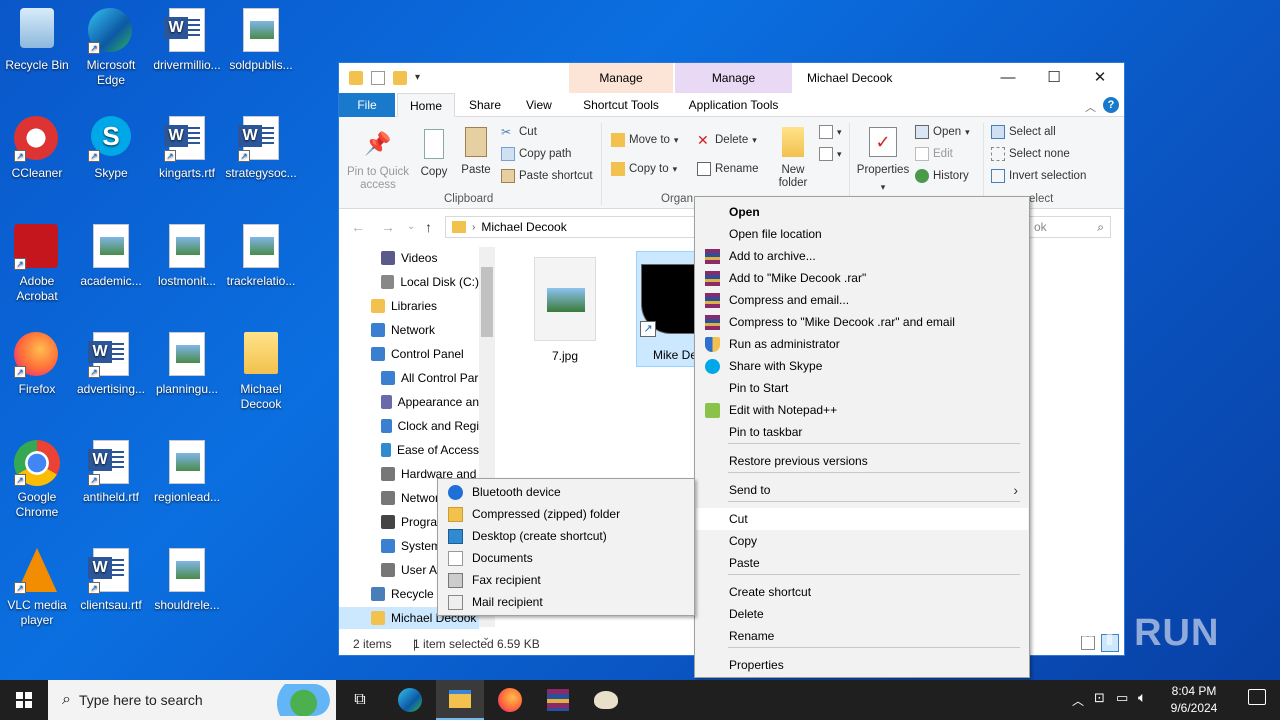  I want to click on edit-button: Edit, so click(934, 154).